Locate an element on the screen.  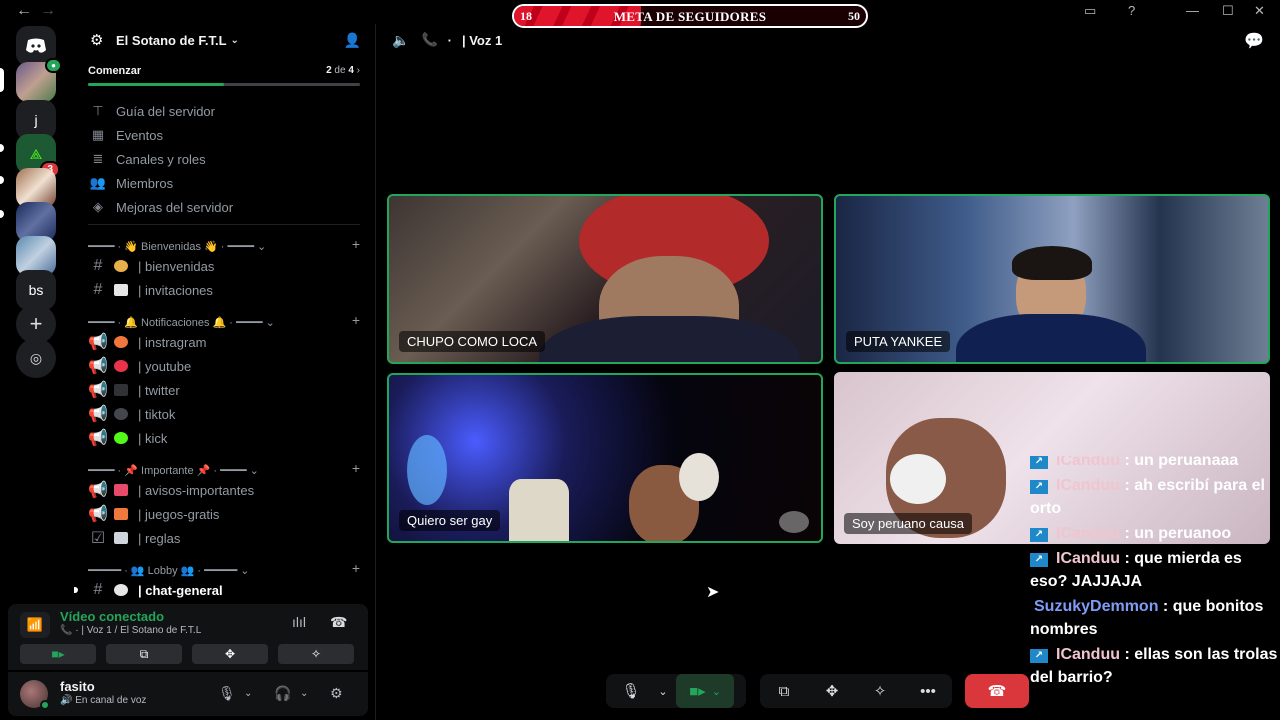
category-bienvenidas: ━━━━ · 👋 Bienvenidas 👋 · ━━━━ ⌄ + is located at coordinates (224, 245).